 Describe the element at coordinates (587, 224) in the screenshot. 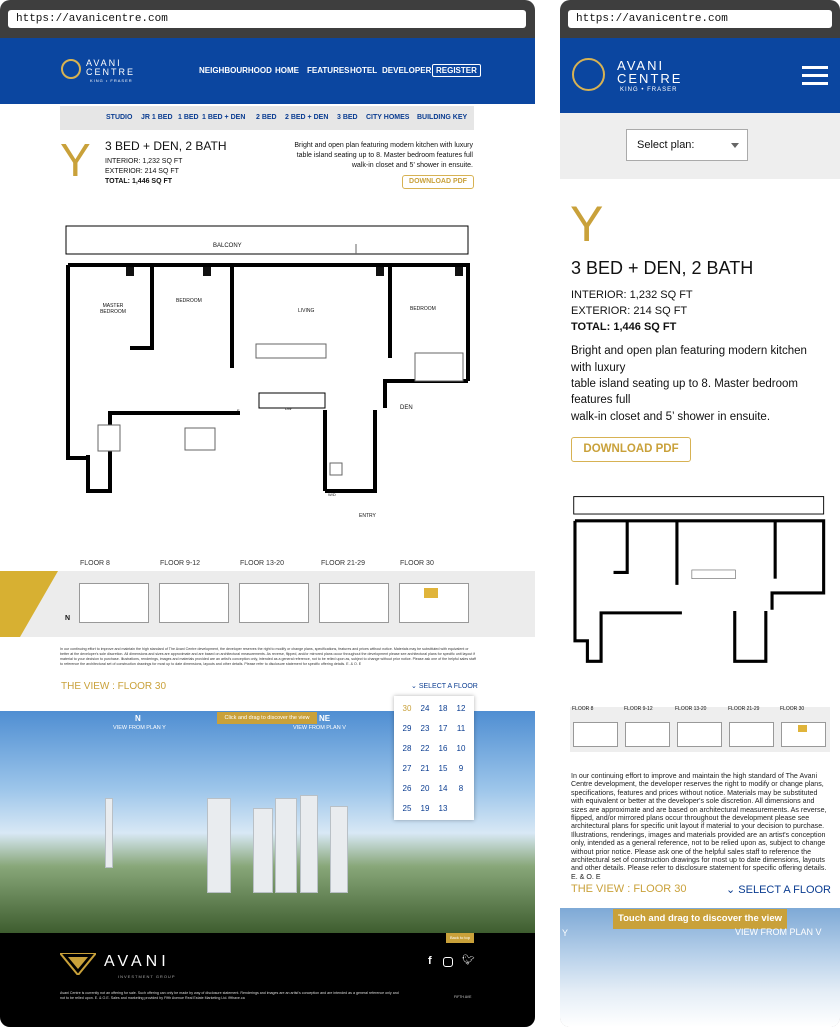

I see `mobile-plan-letter: Y` at that location.